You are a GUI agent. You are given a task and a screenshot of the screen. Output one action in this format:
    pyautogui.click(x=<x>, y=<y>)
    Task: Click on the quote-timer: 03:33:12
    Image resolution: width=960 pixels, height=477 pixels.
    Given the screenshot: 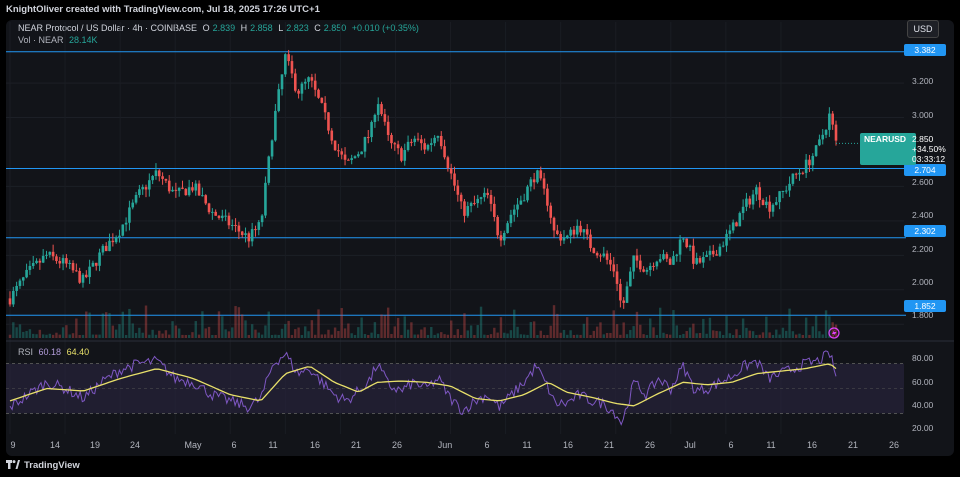 What is the action you would take?
    pyautogui.click(x=929, y=159)
    